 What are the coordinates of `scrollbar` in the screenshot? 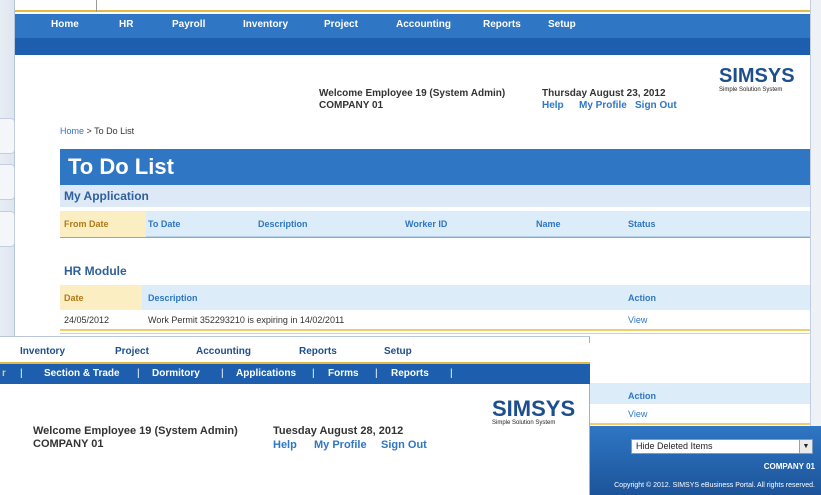 It's located at (815, 247).